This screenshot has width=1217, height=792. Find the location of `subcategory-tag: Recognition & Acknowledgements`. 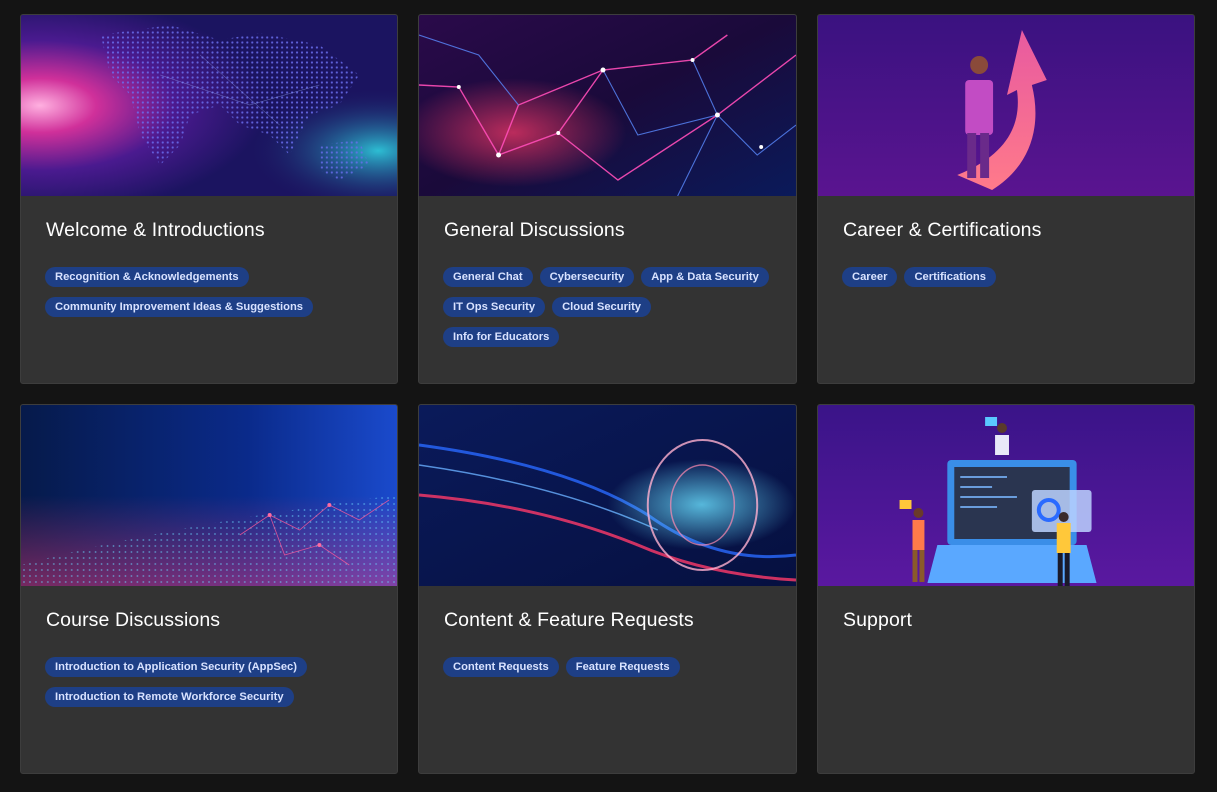

subcategory-tag: Recognition & Acknowledgements is located at coordinates (147, 277).